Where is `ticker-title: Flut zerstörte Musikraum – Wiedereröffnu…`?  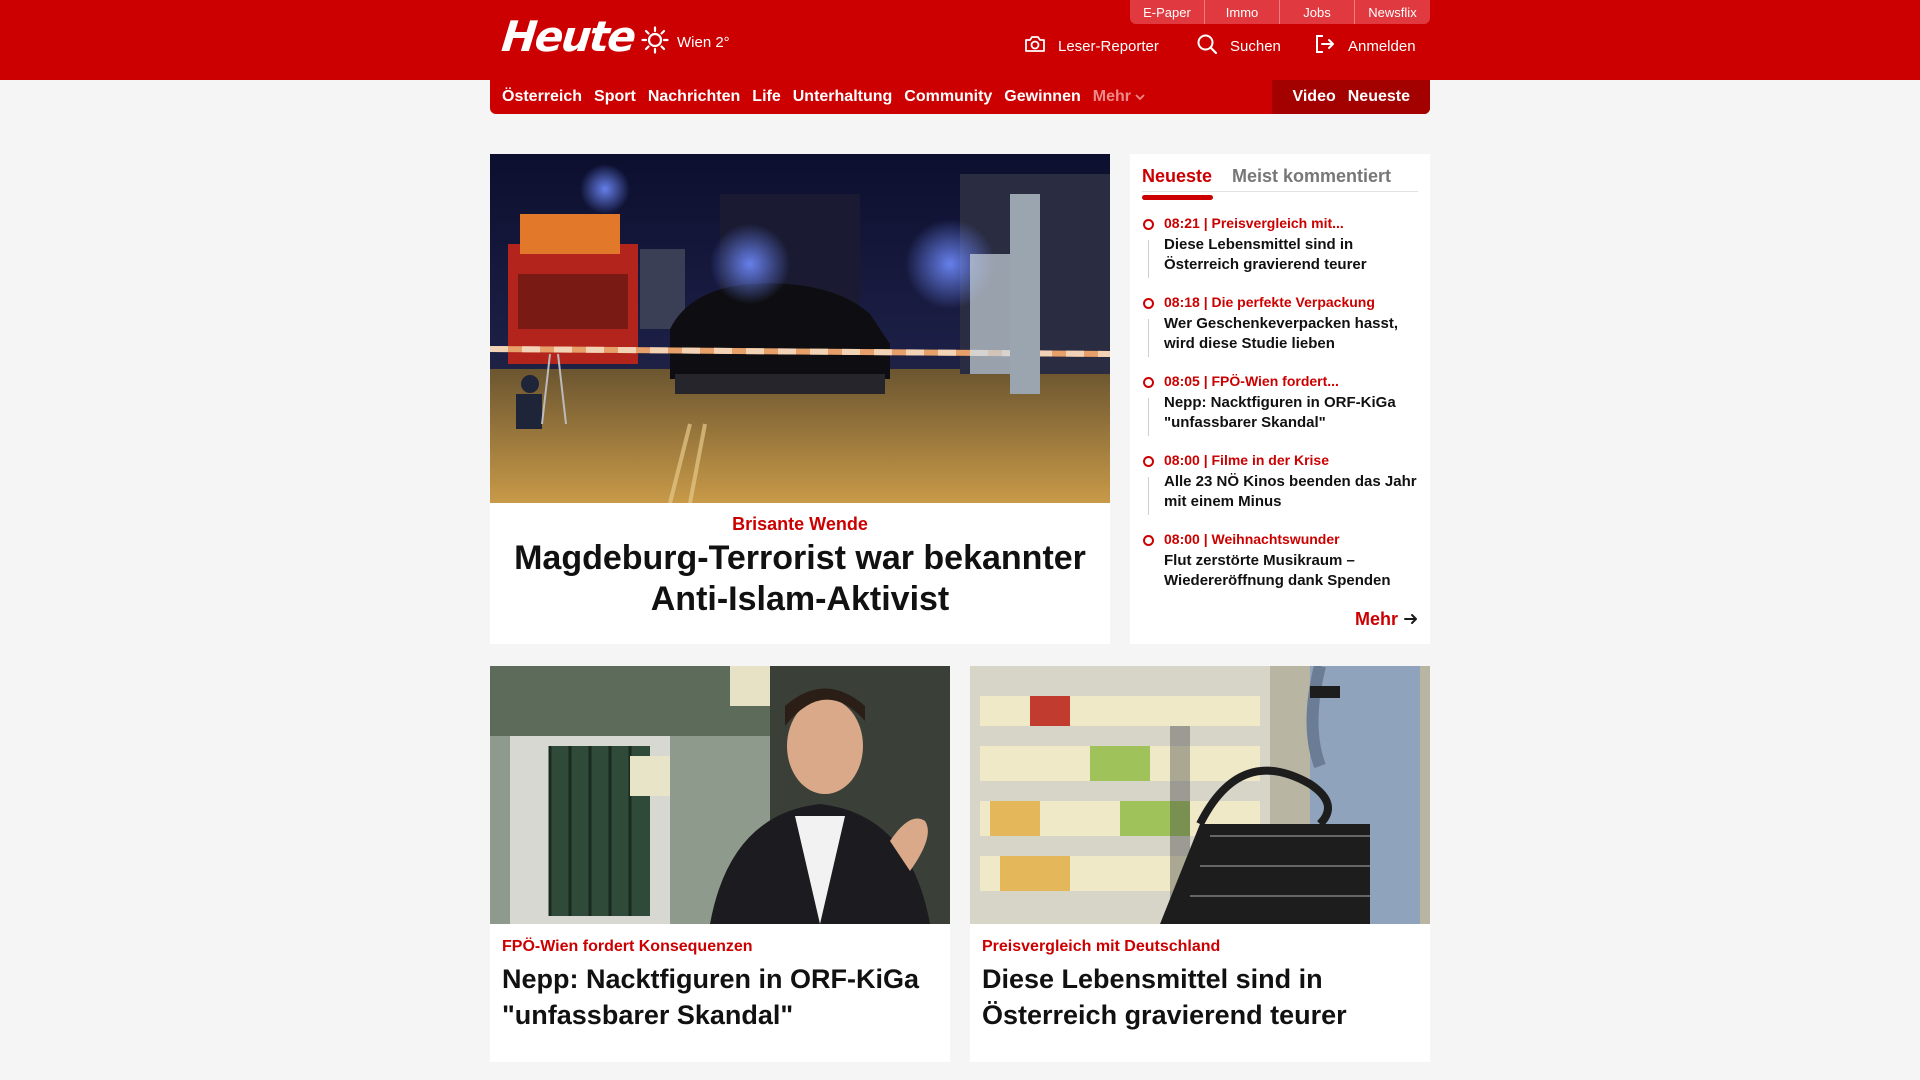
ticker-title: Flut zerstörte Musikraum – Wiedereröffnu… is located at coordinates (1293, 571).